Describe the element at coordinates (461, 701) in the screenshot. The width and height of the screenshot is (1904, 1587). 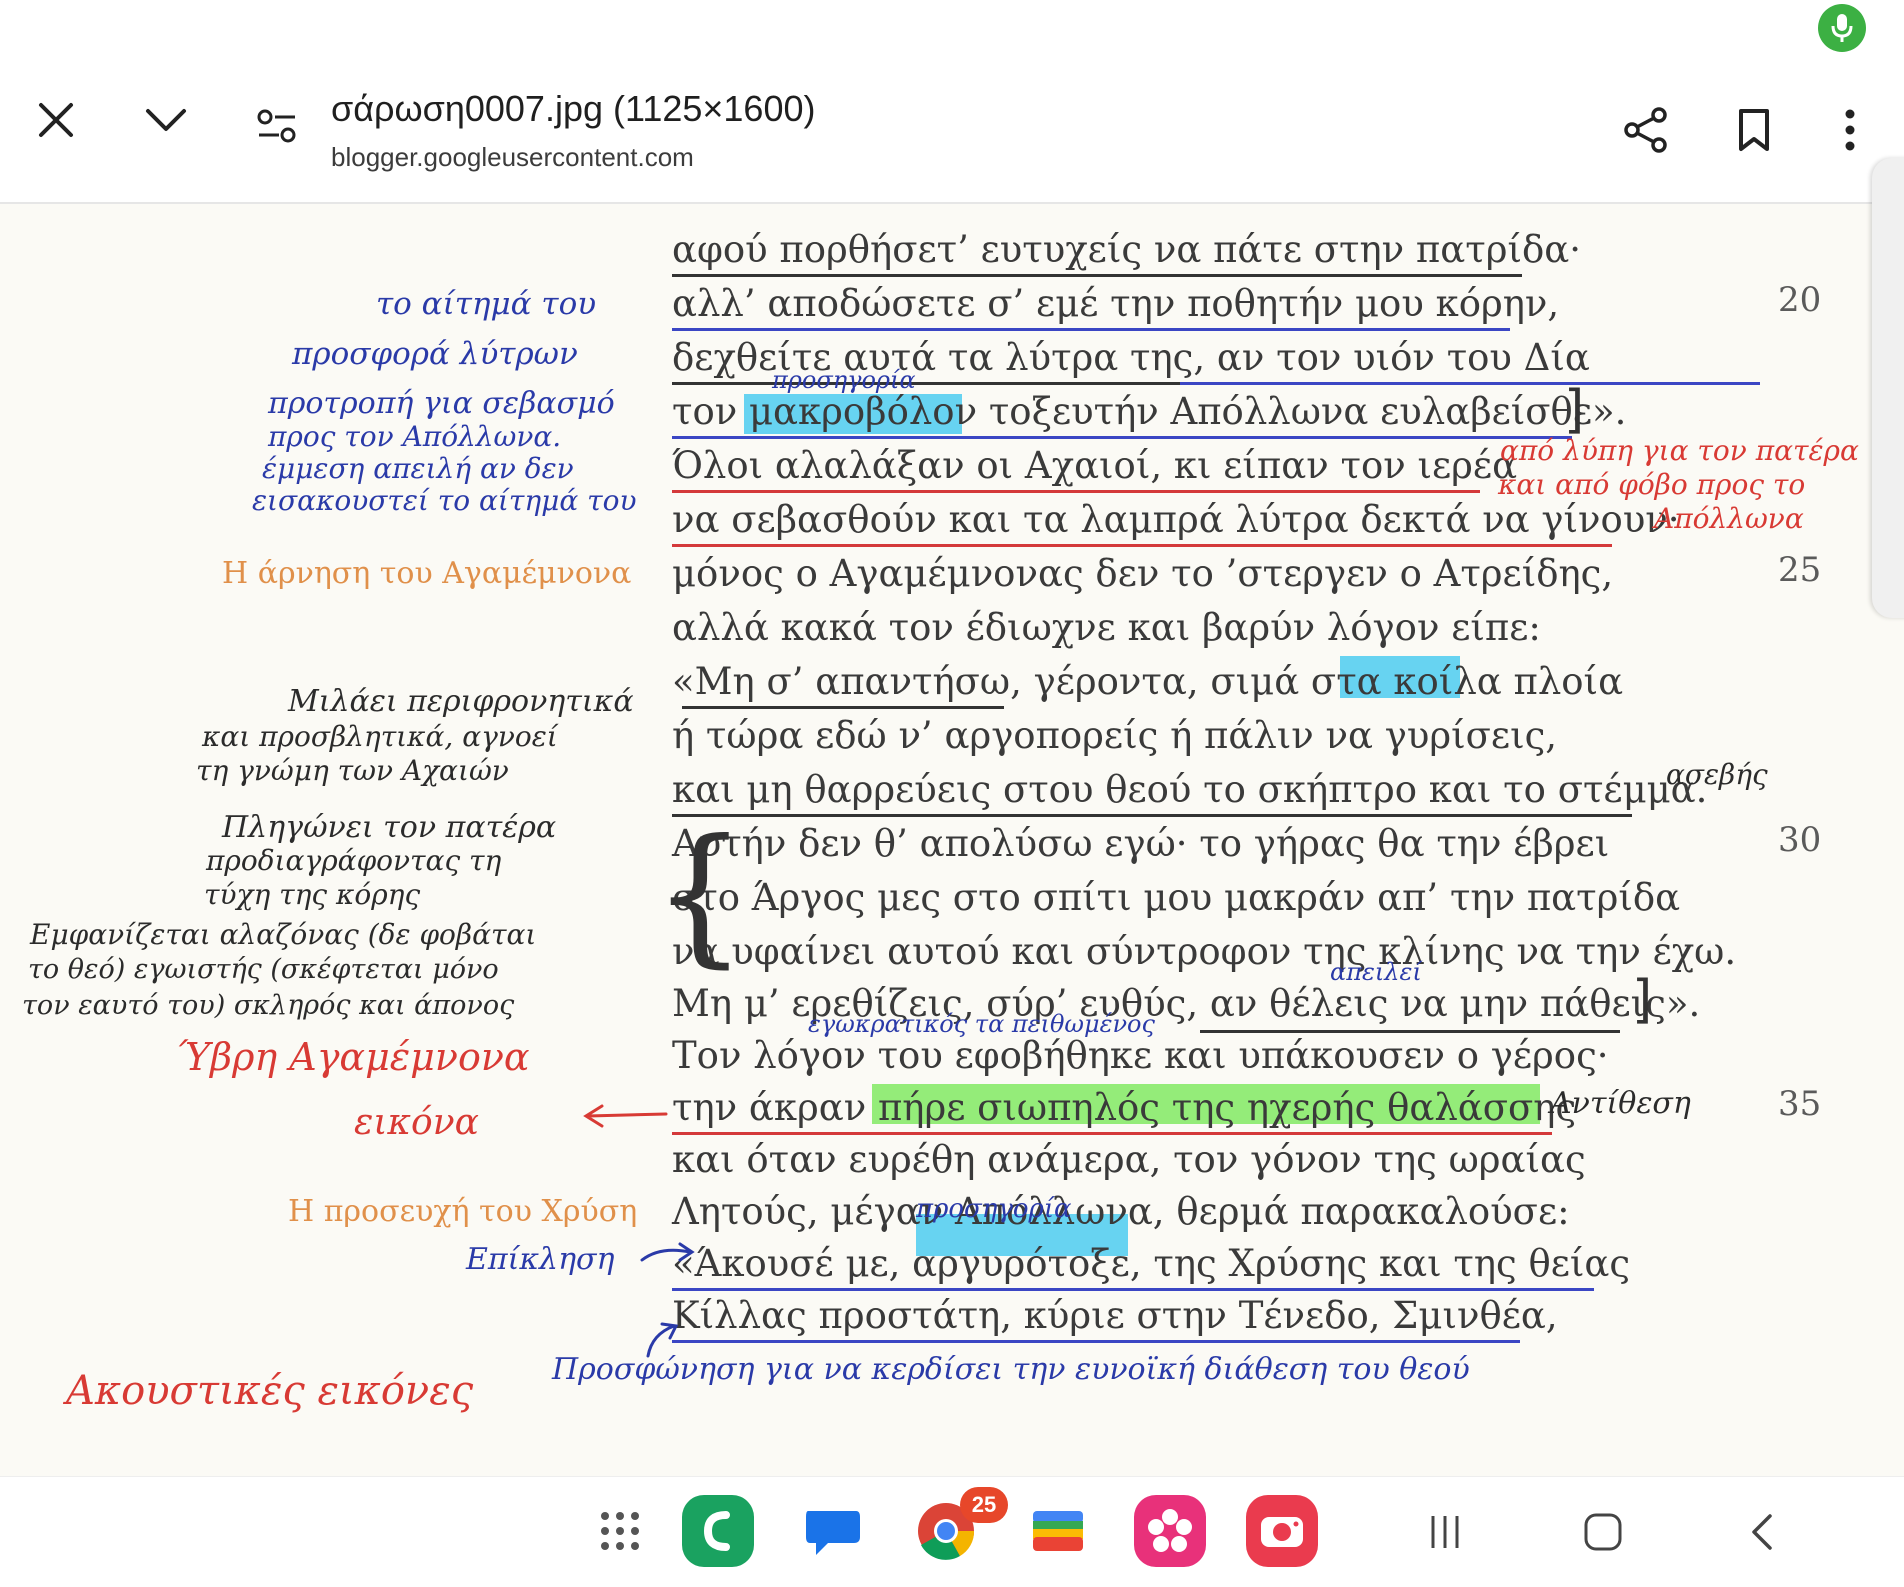
I see `annotation: Μιλάει περιφρονητικά` at that location.